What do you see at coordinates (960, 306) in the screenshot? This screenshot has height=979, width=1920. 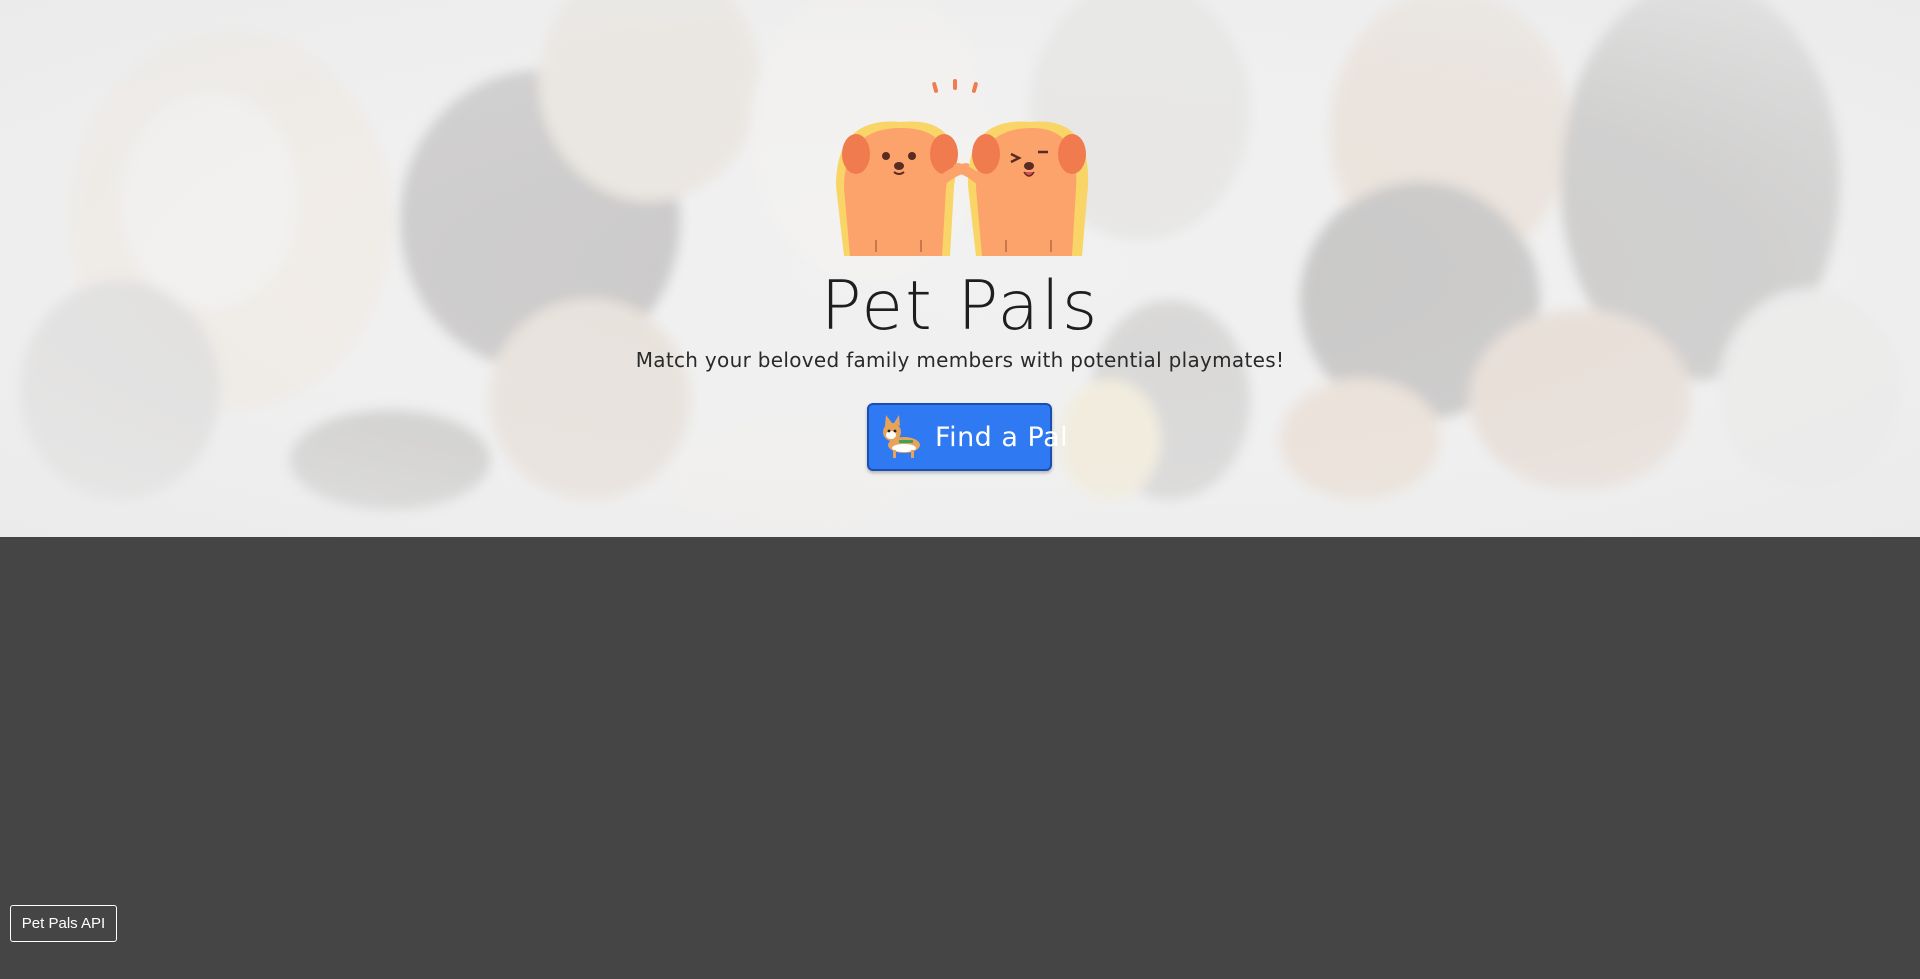 I see `page-title: Pet Pals` at bounding box center [960, 306].